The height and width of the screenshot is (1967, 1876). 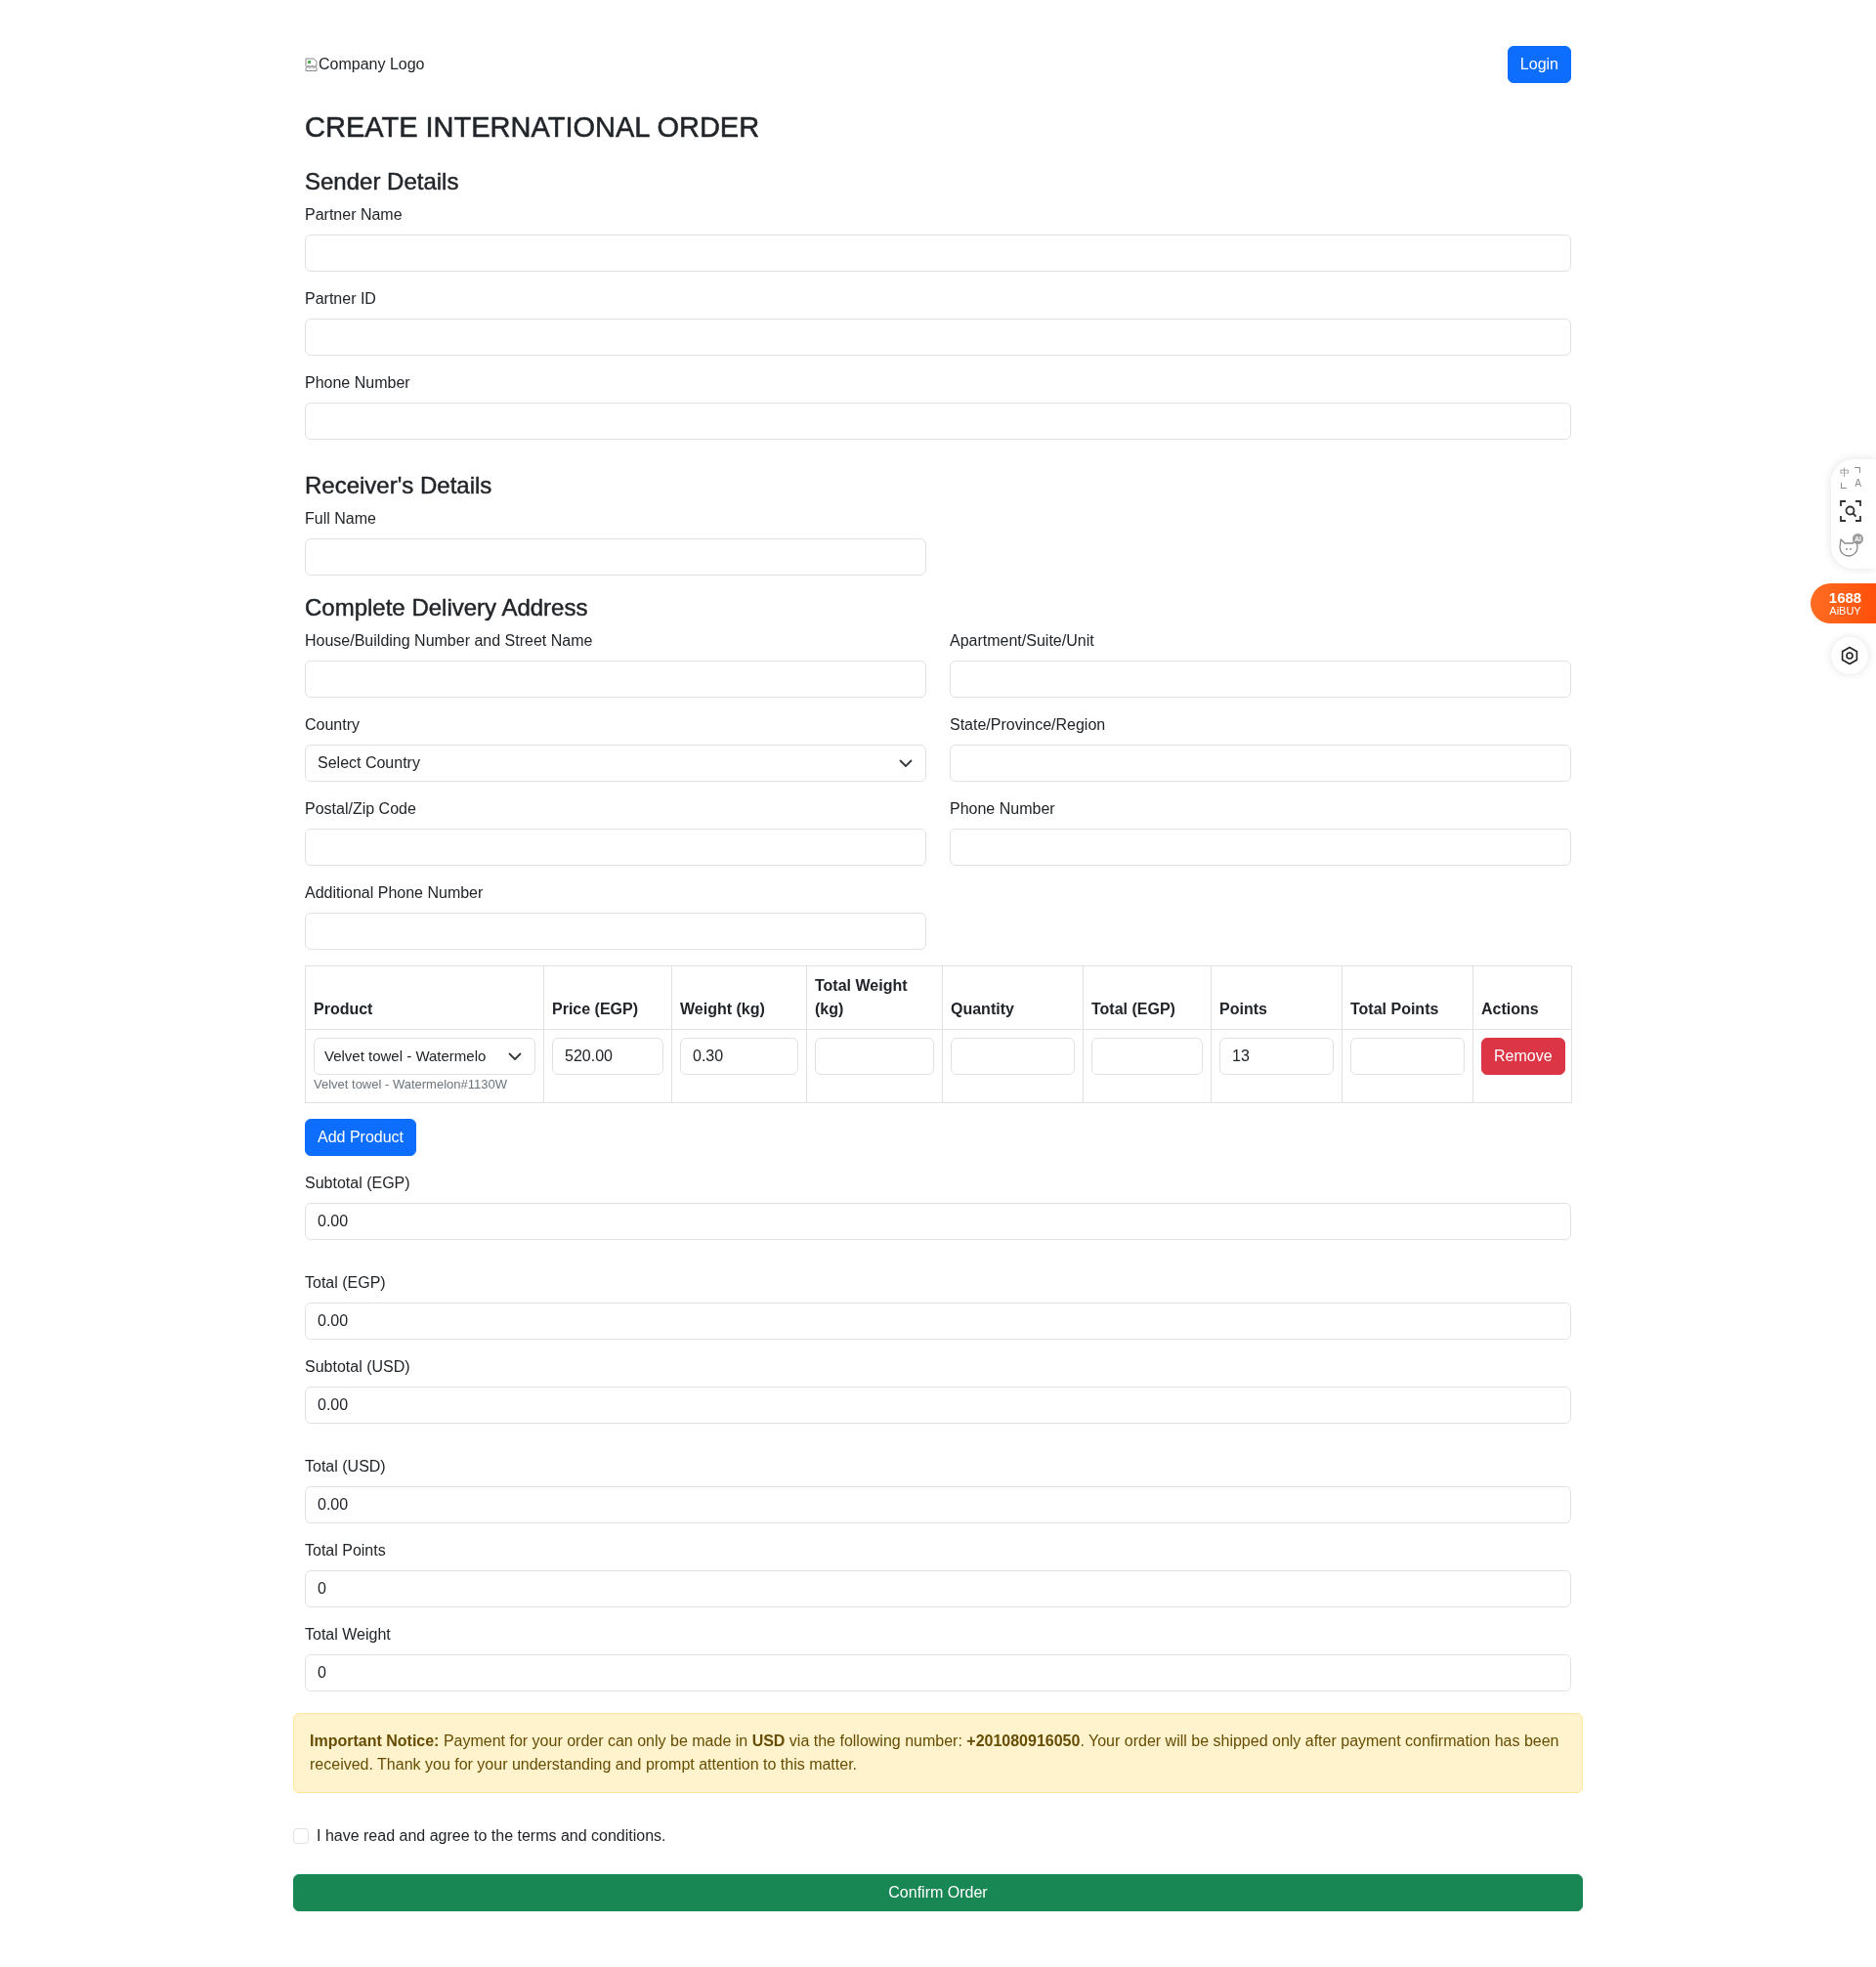 I want to click on broken-image-icon, so click(x=311, y=64).